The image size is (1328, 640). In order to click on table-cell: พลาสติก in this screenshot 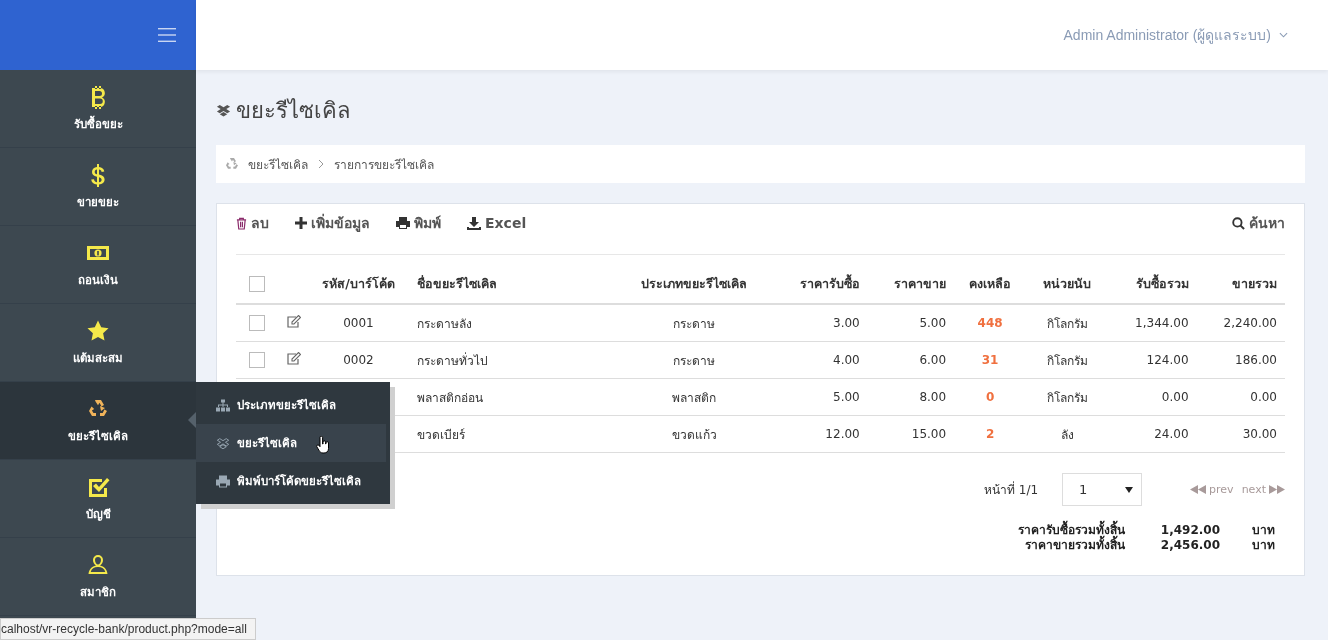, I will do `click(694, 397)`.